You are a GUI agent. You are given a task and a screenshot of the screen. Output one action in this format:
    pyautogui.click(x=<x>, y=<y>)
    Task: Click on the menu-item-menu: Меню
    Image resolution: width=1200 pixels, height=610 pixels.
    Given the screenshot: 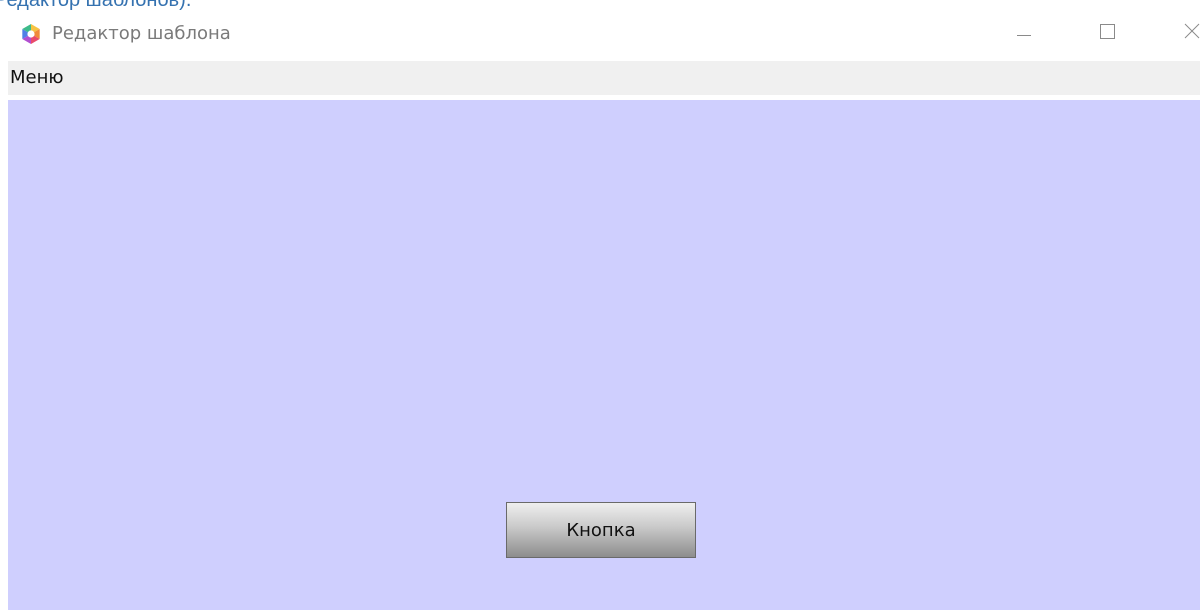 What is the action you would take?
    pyautogui.click(x=37, y=78)
    